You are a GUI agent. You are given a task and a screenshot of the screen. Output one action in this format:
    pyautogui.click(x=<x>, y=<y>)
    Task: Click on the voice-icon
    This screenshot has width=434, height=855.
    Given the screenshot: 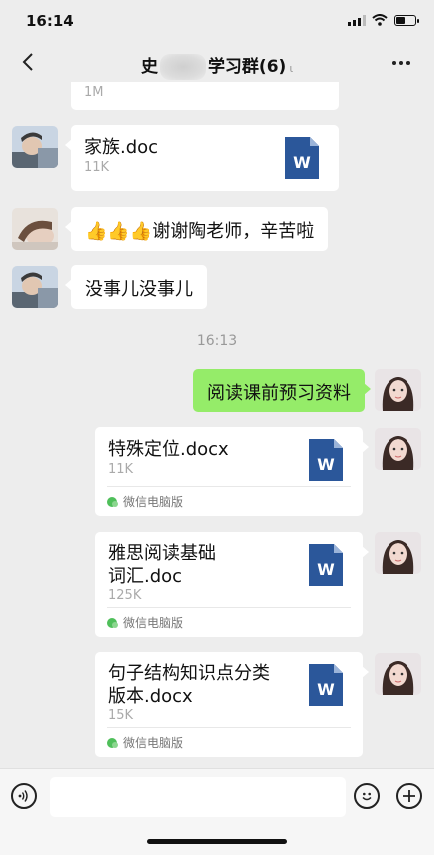 What is the action you would take?
    pyautogui.click(x=23, y=796)
    